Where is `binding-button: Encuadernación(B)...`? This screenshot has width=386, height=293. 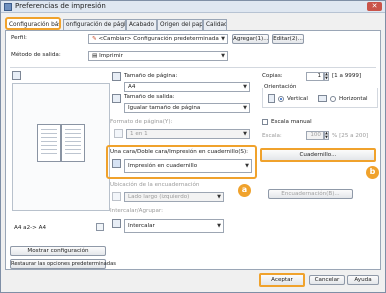
binding-button: Encuadernación(B)... is located at coordinates (310, 194).